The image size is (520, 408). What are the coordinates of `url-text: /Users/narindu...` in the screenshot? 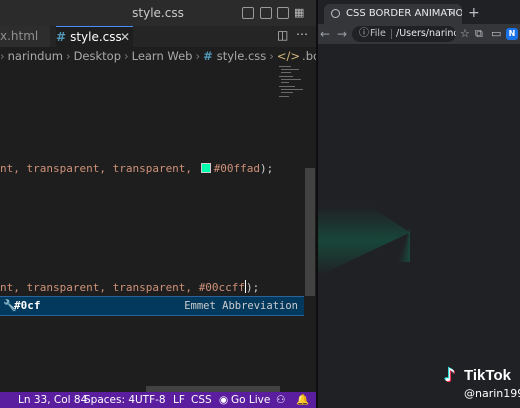 It's located at (426, 33).